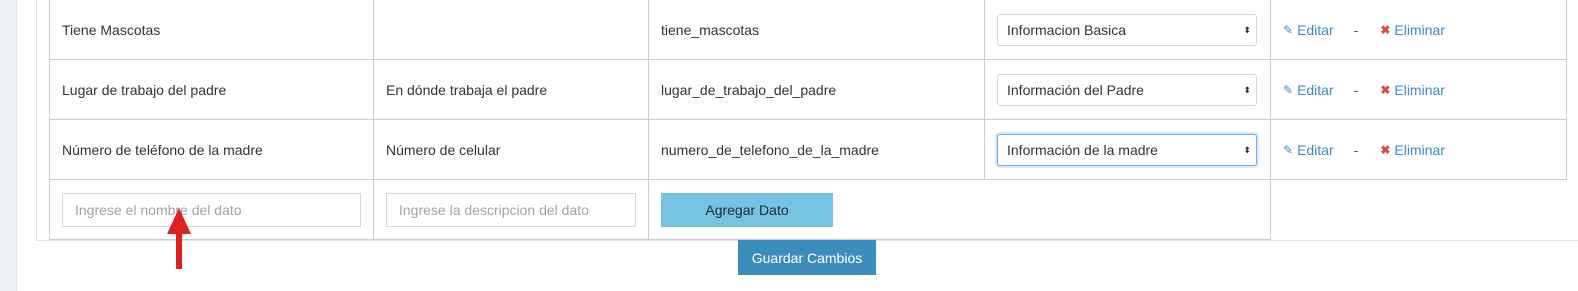  I want to click on field-description: En dónde trabaja el padre, so click(467, 89).